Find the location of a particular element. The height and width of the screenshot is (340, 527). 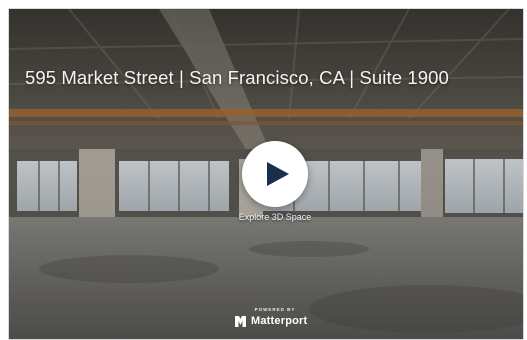

matterport-brand-name: Matterport is located at coordinates (279, 321).